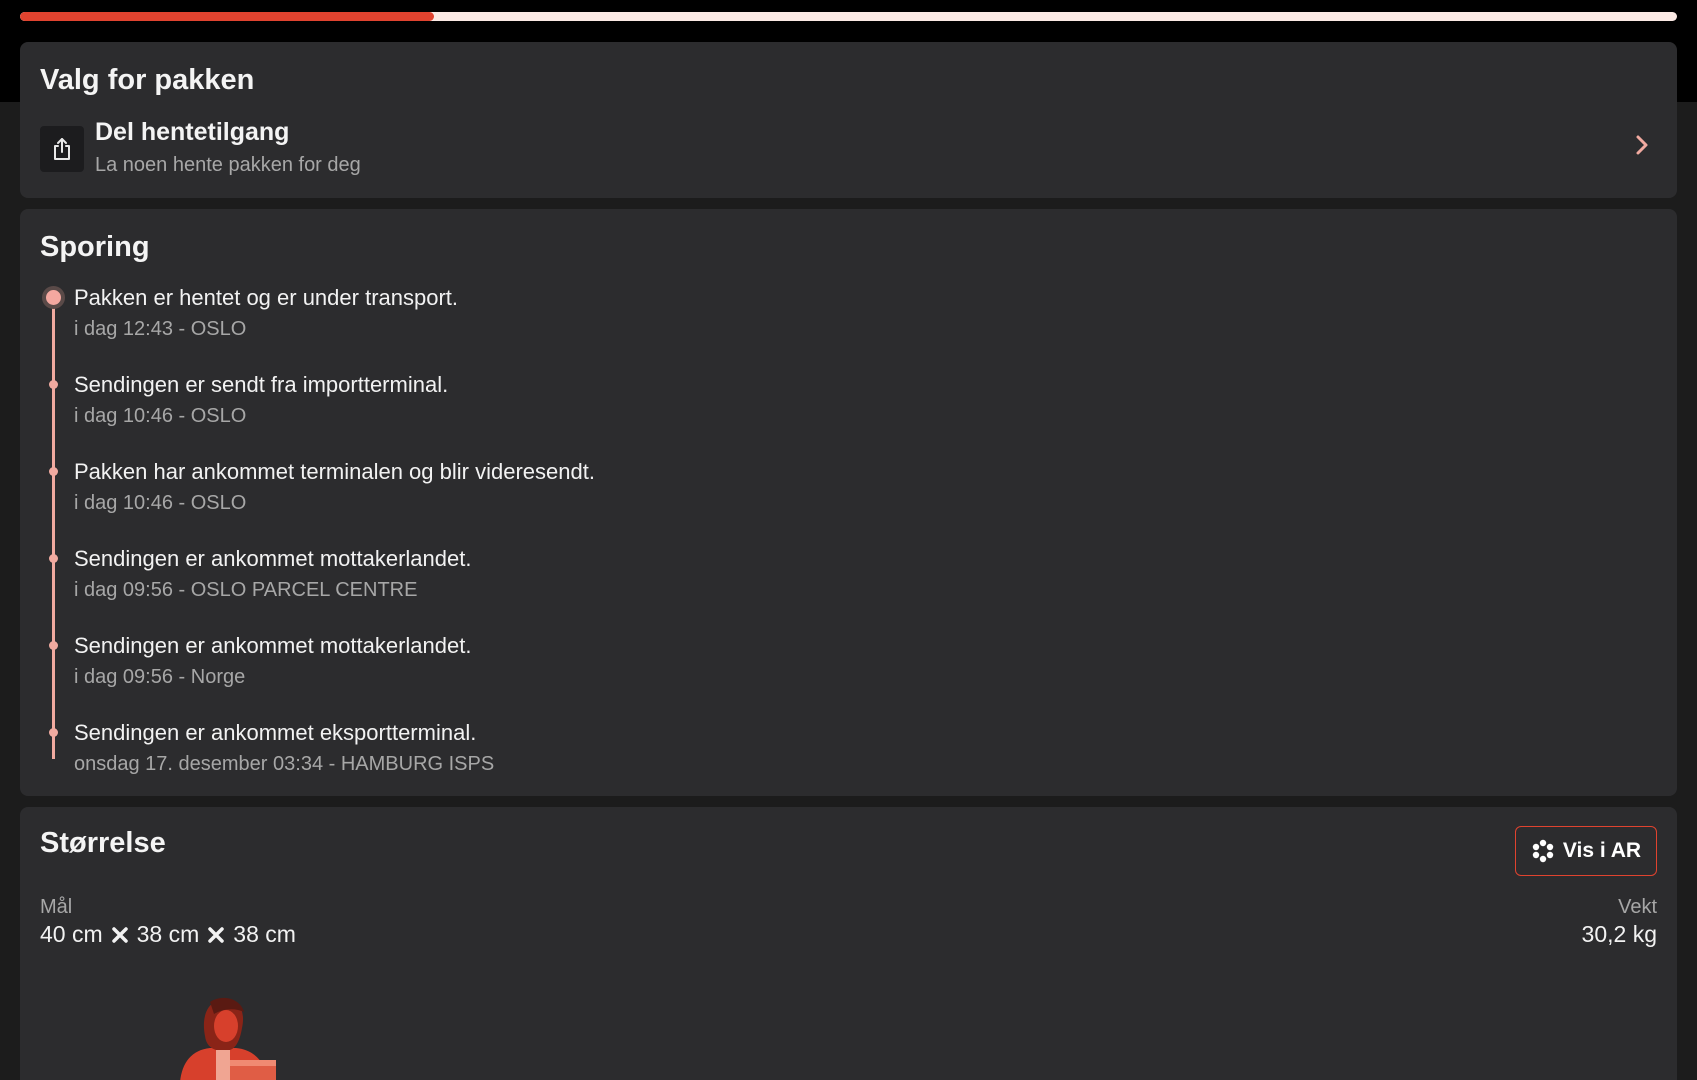 The height and width of the screenshot is (1080, 1697). Describe the element at coordinates (266, 297) in the screenshot. I see `tracking-event-text: Pakken er hentet og er under transport.` at that location.